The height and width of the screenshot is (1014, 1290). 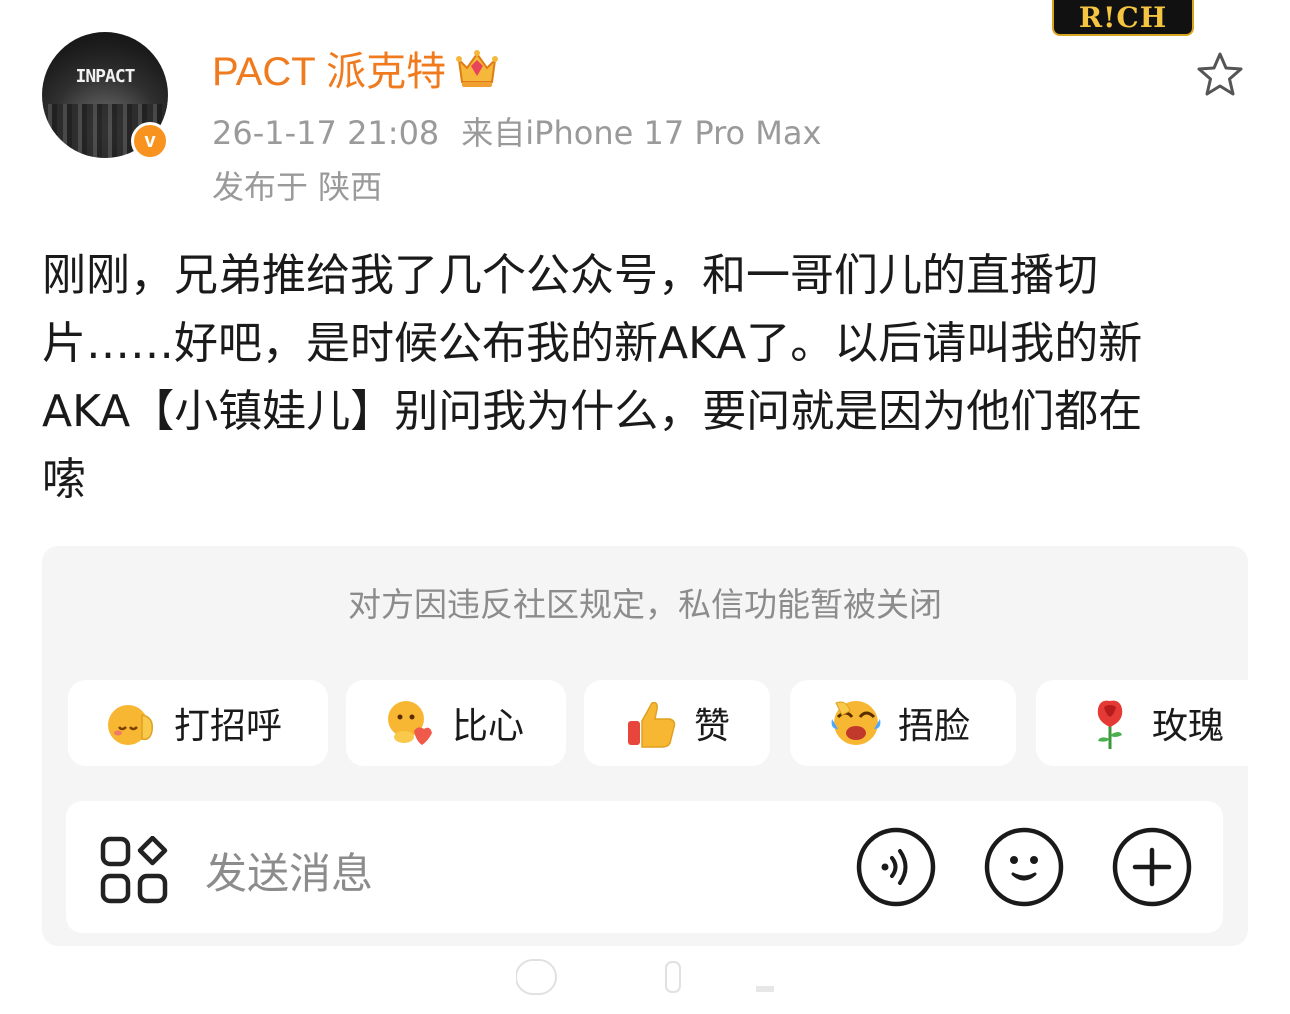 What do you see at coordinates (488, 726) in the screenshot?
I see `quick-reply-label: 比心` at bounding box center [488, 726].